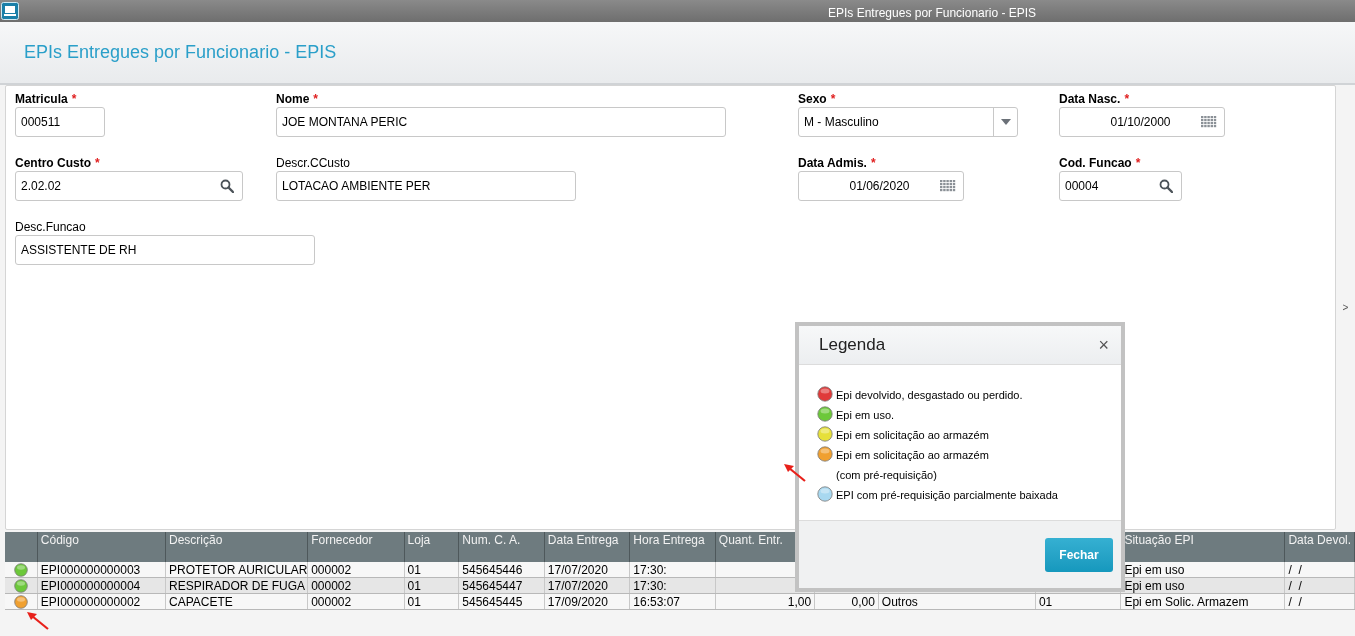 The image size is (1355, 636). I want to click on table-cell: Outros, so click(957, 601).